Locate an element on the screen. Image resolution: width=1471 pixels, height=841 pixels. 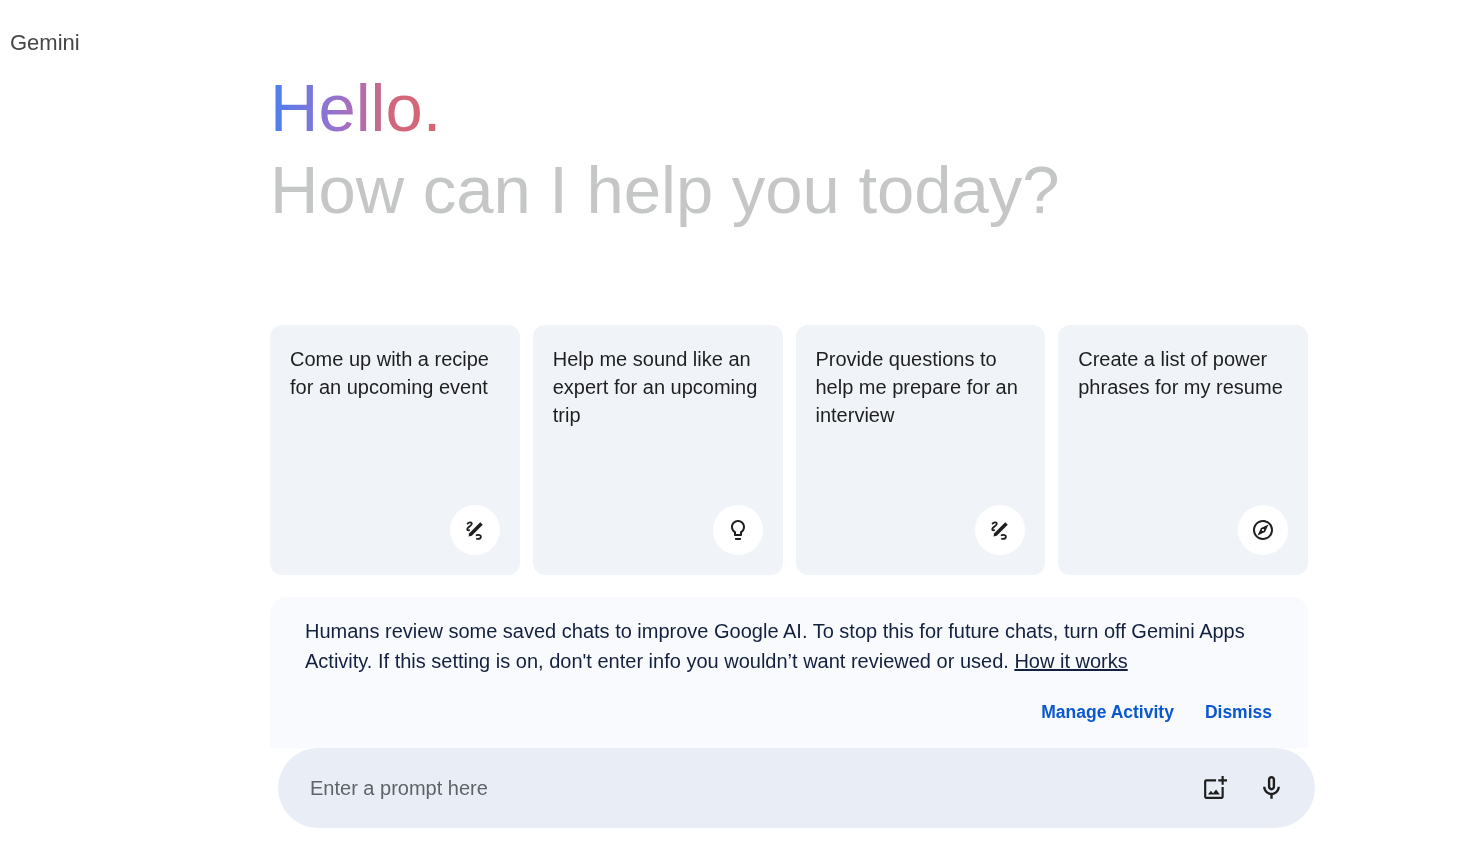
prompt-field: Enter a prompt here is located at coordinates (796, 788).